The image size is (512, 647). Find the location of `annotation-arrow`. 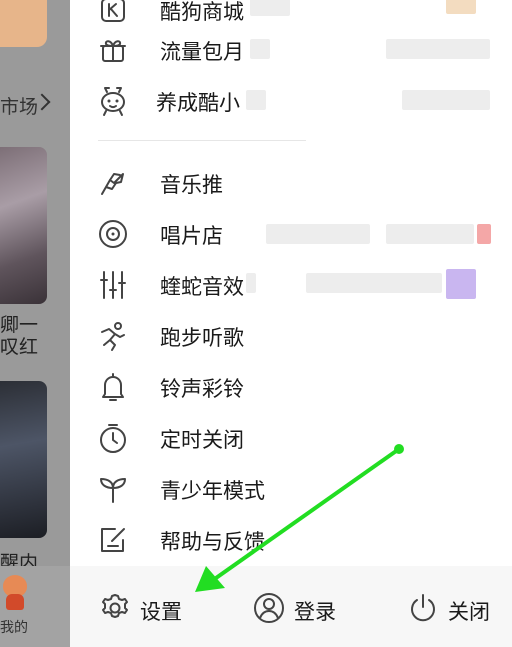

annotation-arrow is located at coordinates (299, 518).